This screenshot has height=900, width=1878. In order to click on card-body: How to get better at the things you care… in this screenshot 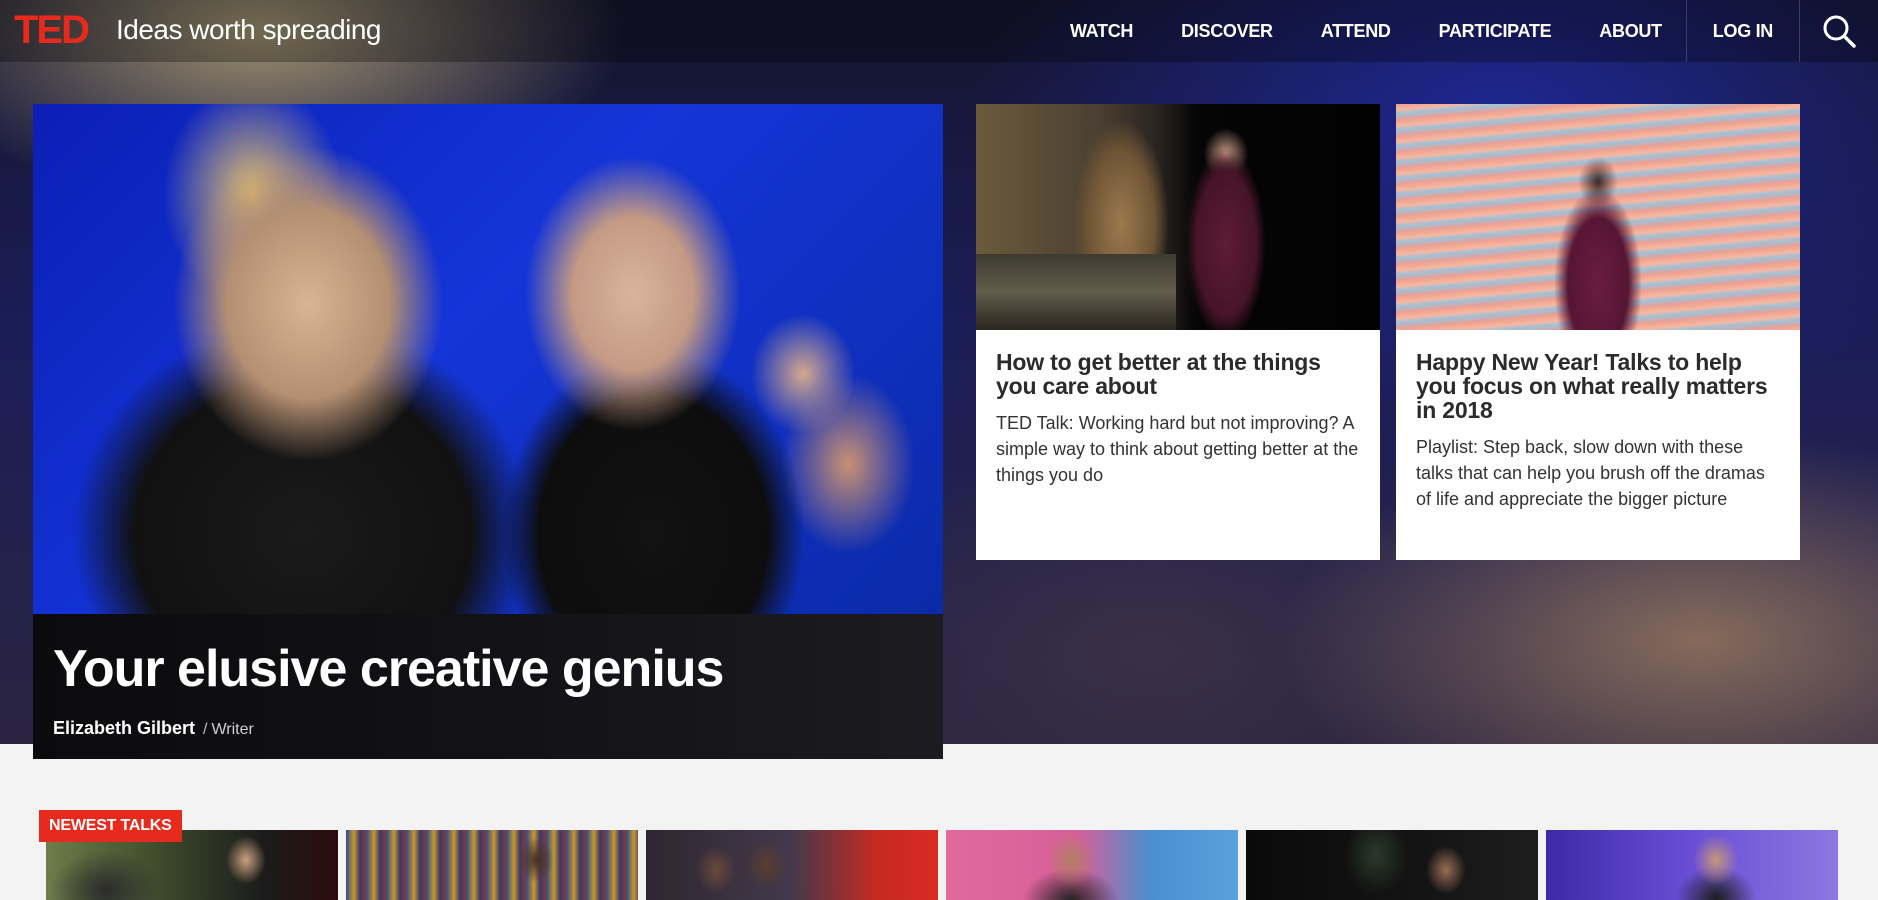, I will do `click(1178, 409)`.